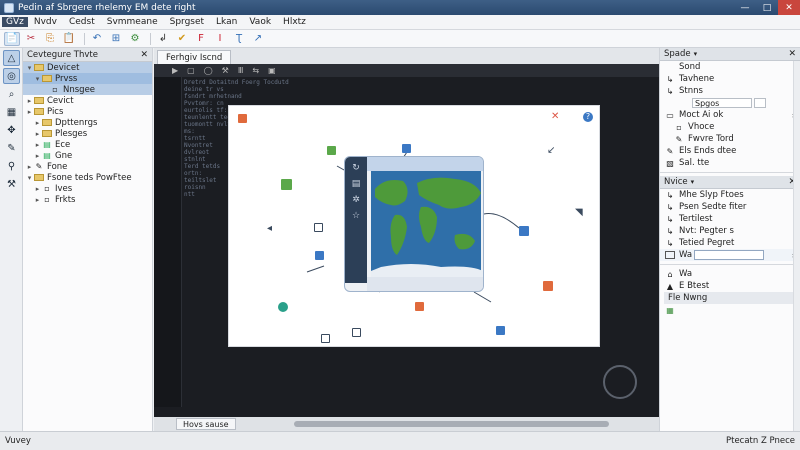  I want to click on move-icon: ✥, so click(11, 130).